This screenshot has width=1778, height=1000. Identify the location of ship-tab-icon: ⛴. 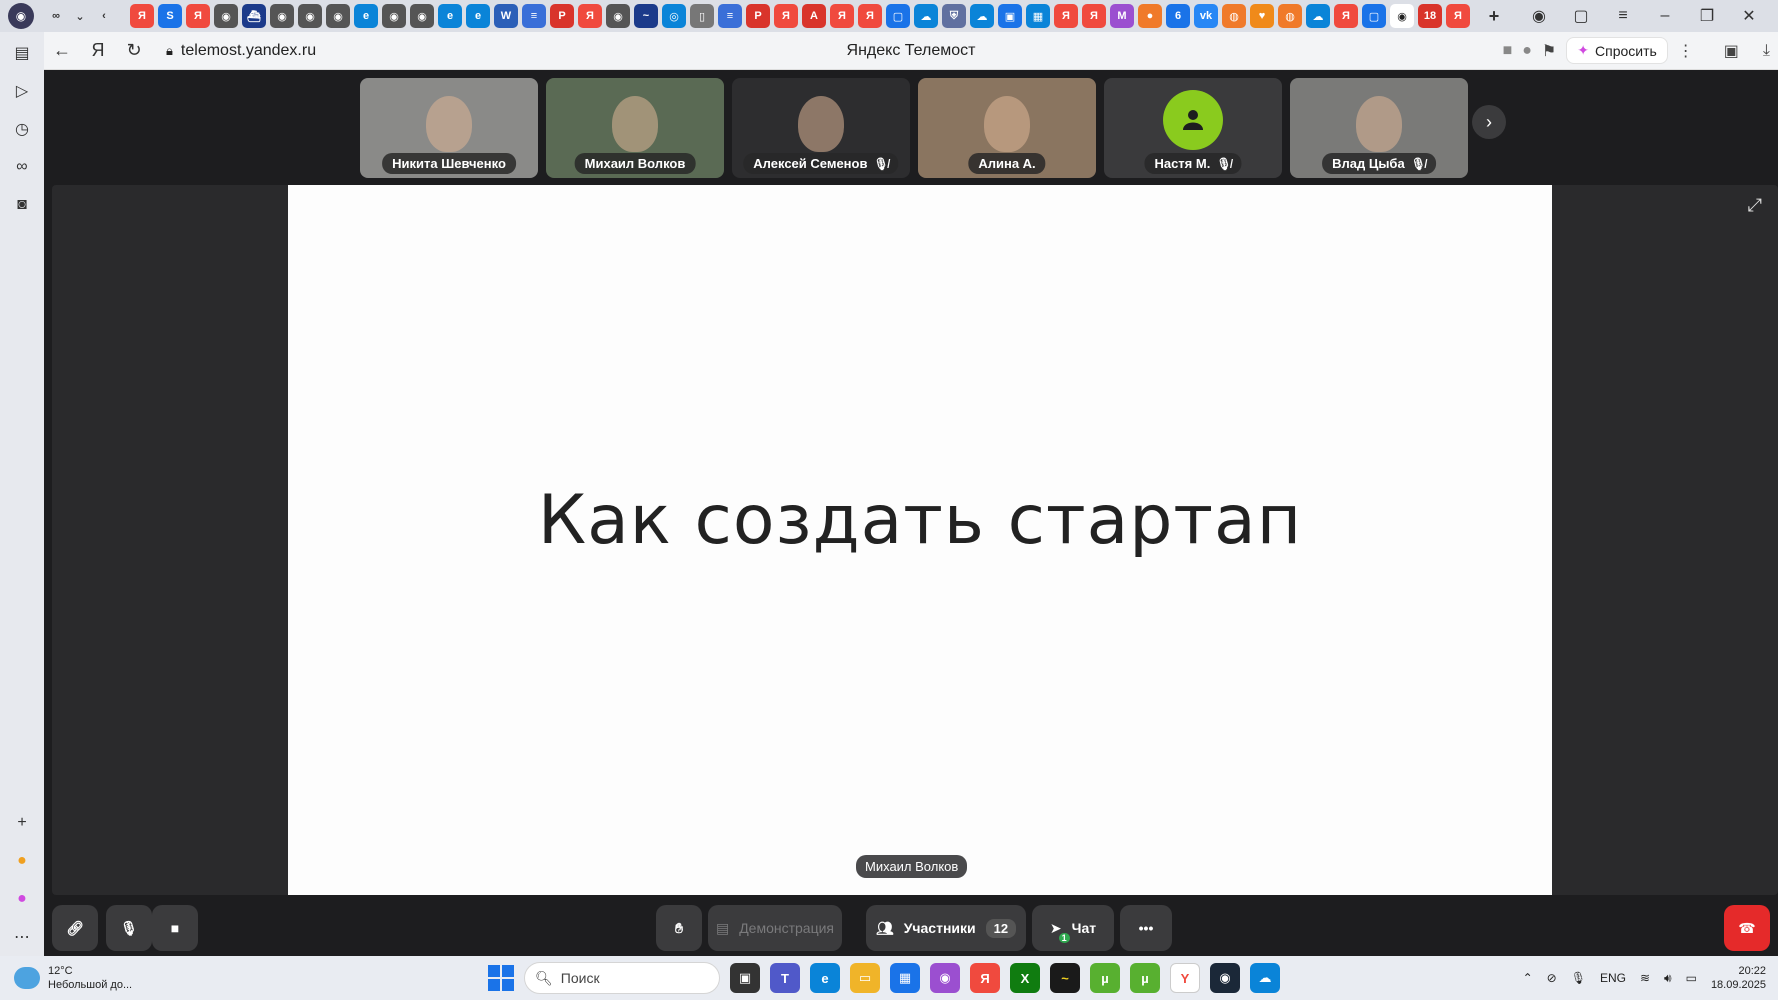
(254, 16).